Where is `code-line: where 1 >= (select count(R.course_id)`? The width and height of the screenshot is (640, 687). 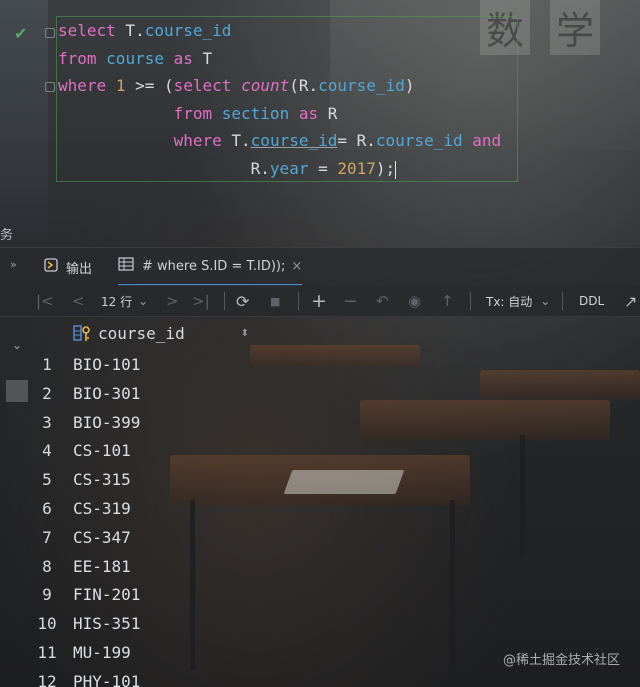 code-line: where 1 >= (select count(R.course_id) is located at coordinates (236, 86).